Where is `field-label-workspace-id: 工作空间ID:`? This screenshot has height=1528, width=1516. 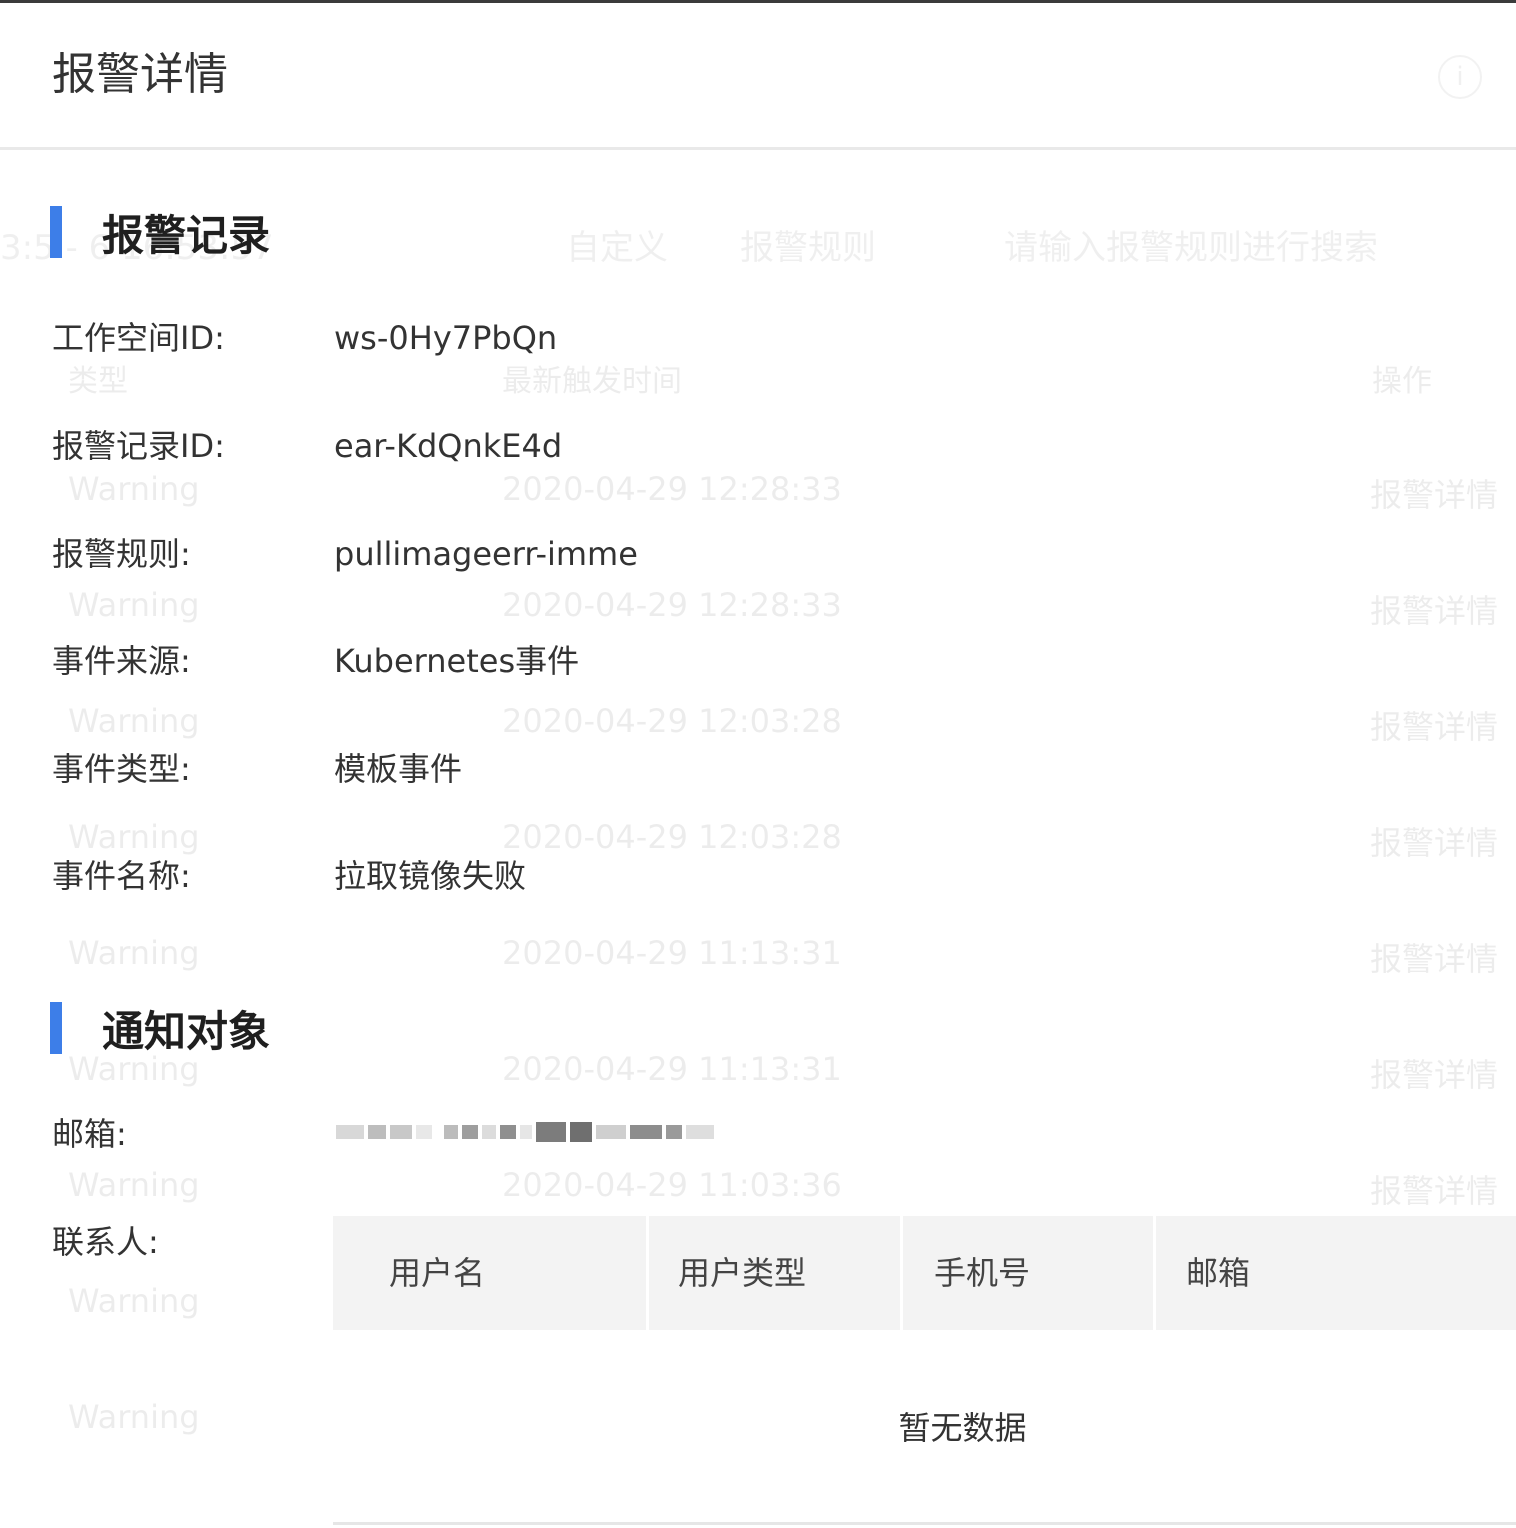 field-label-workspace-id: 工作空间ID: is located at coordinates (138, 338).